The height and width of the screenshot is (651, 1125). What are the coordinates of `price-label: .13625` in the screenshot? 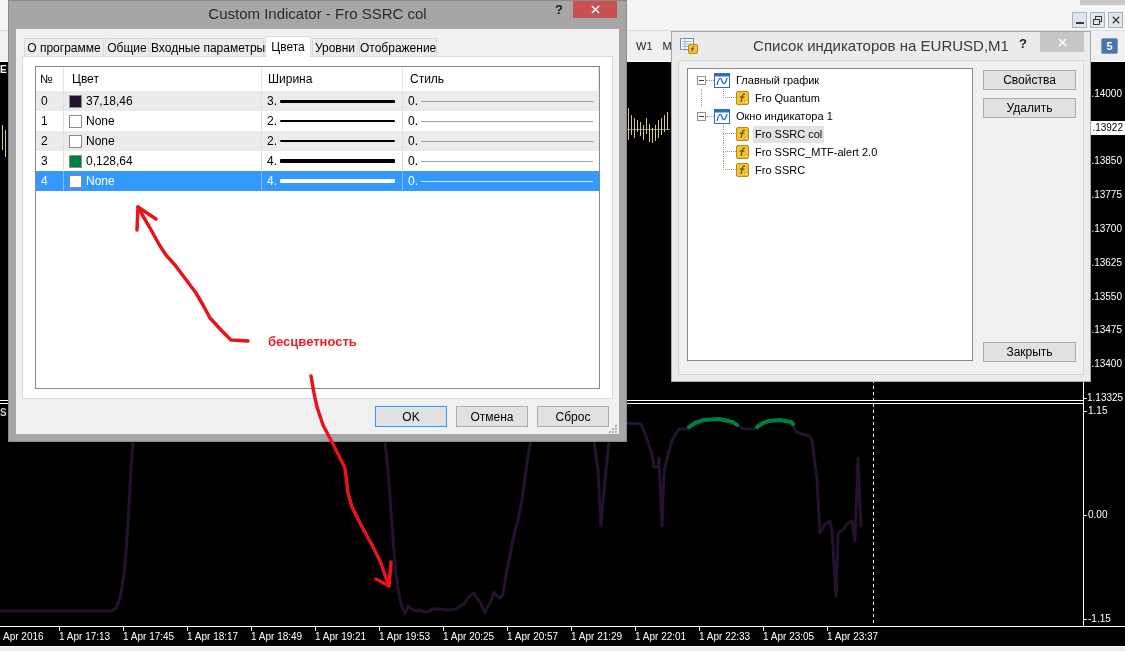 It's located at (1107, 262).